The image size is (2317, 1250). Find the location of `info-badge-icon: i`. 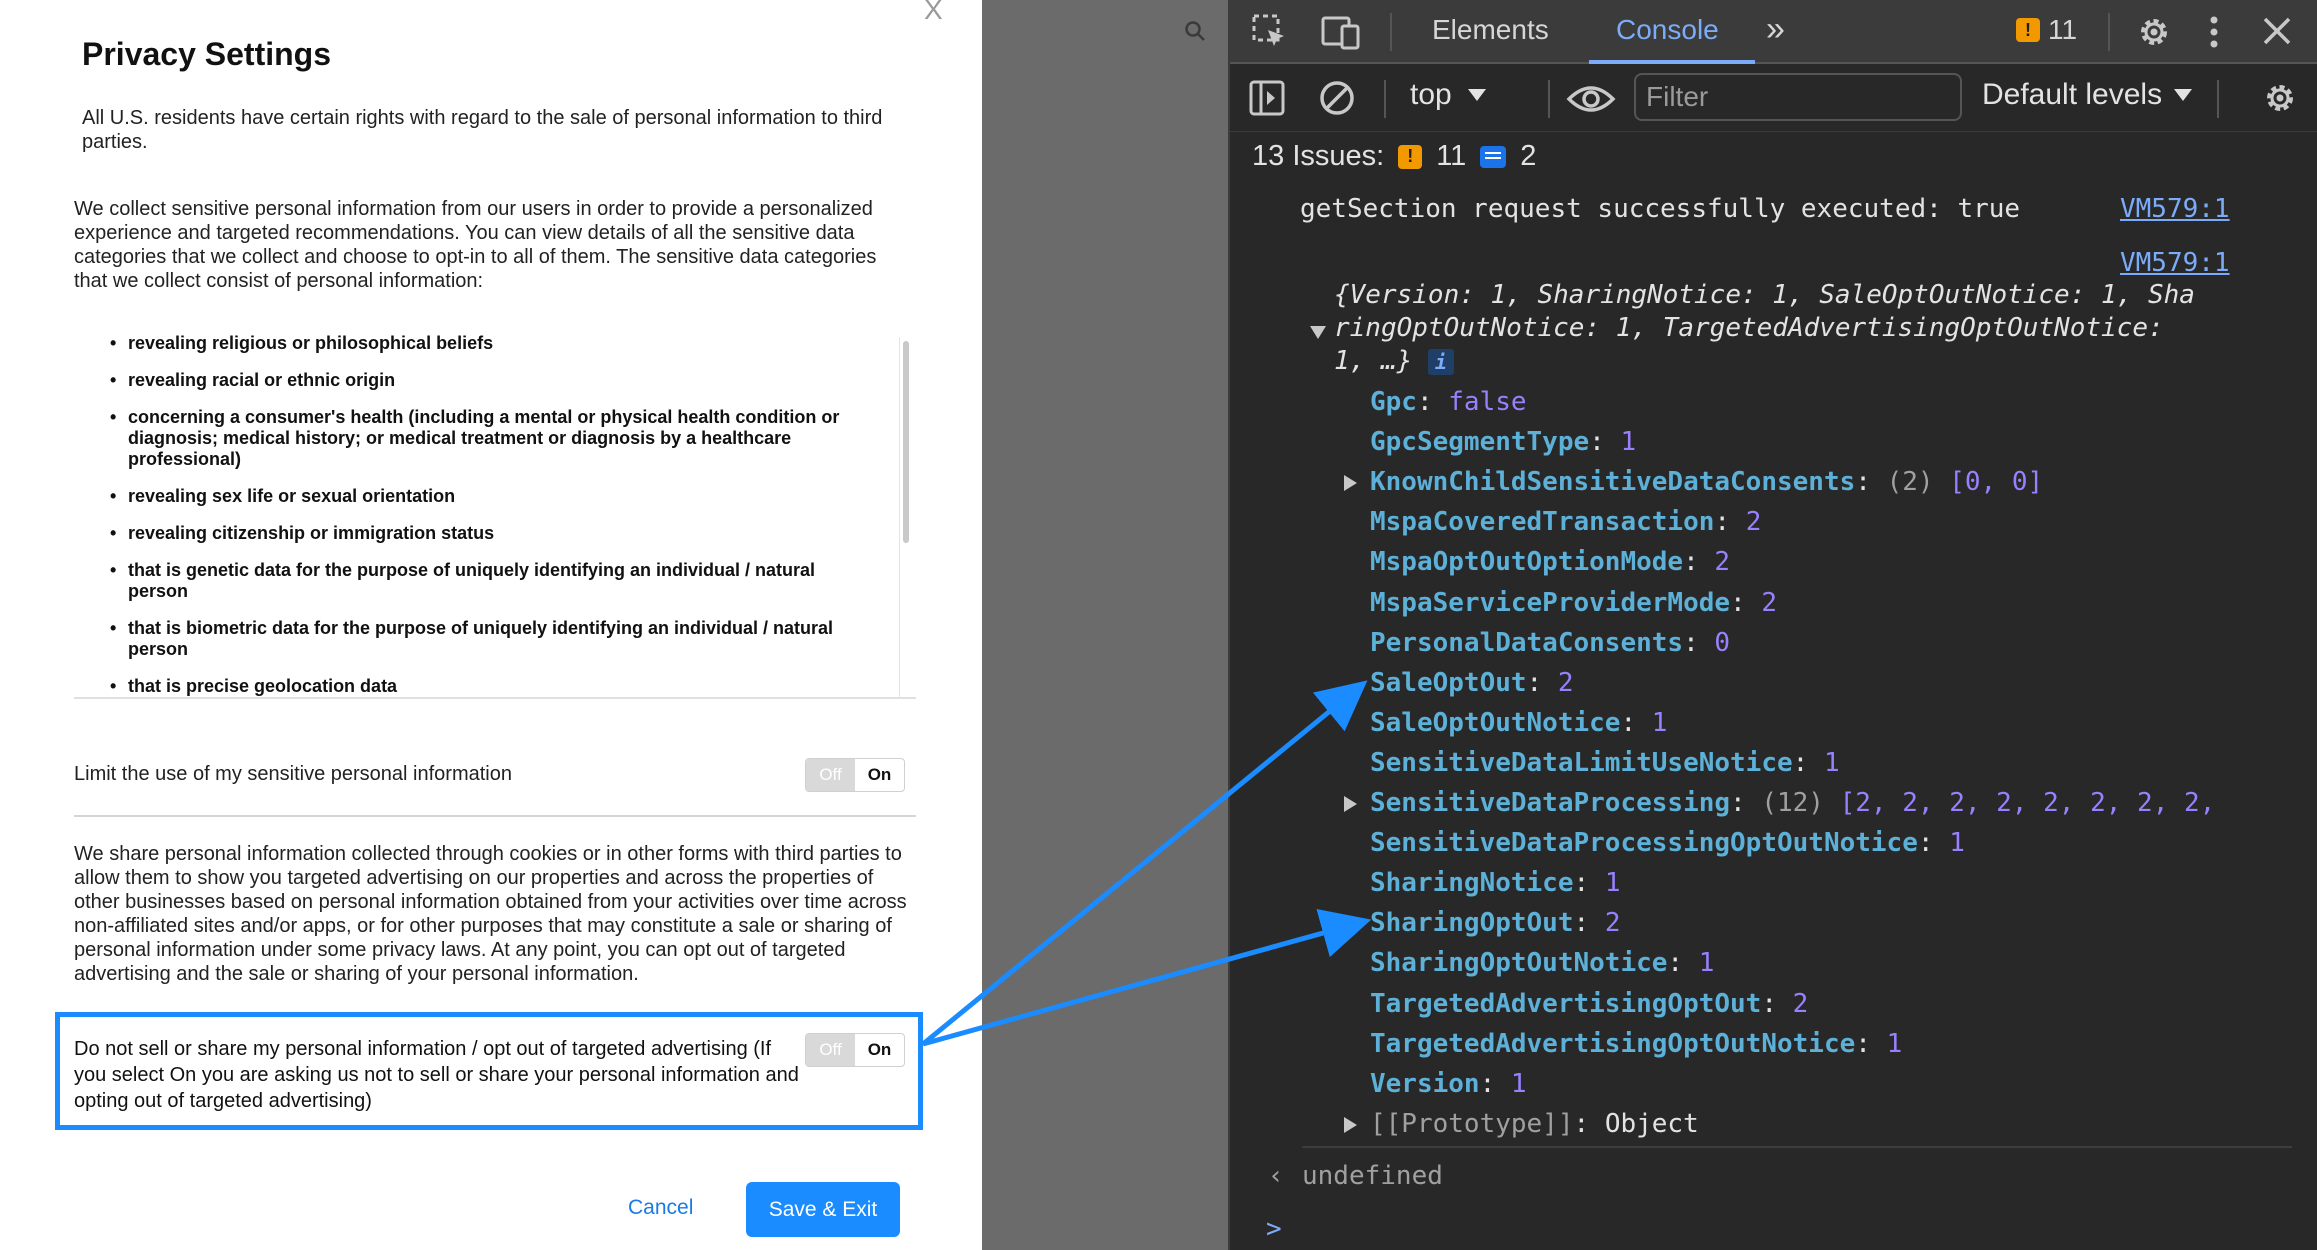

info-badge-icon: i is located at coordinates (1440, 362).